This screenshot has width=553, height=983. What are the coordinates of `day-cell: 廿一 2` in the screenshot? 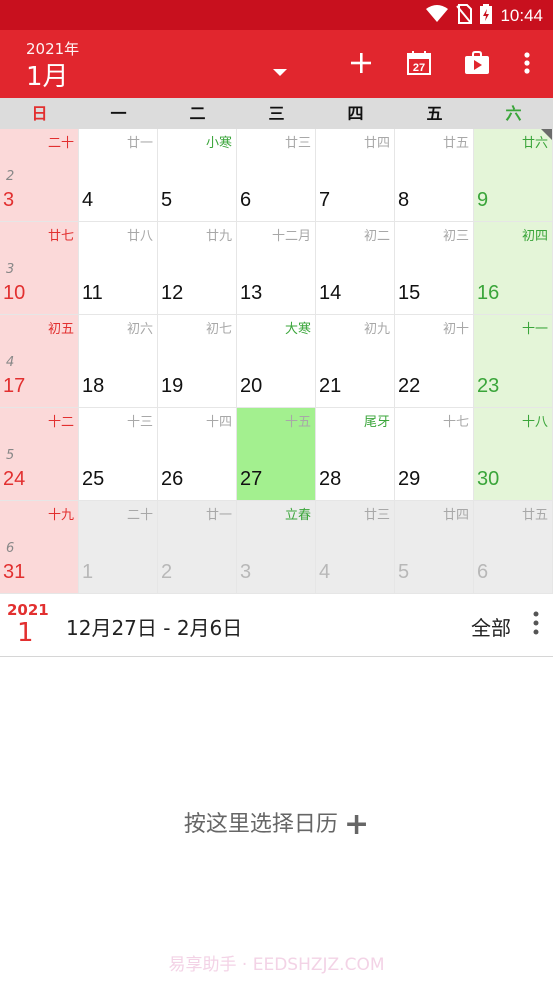 It's located at (197, 547).